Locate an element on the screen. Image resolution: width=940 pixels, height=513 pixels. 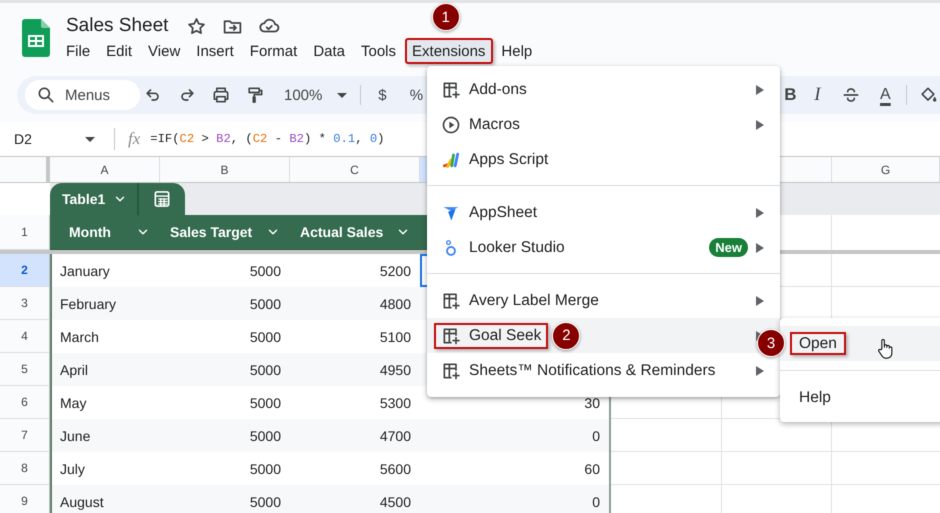
table-cell: June is located at coordinates (105, 435).